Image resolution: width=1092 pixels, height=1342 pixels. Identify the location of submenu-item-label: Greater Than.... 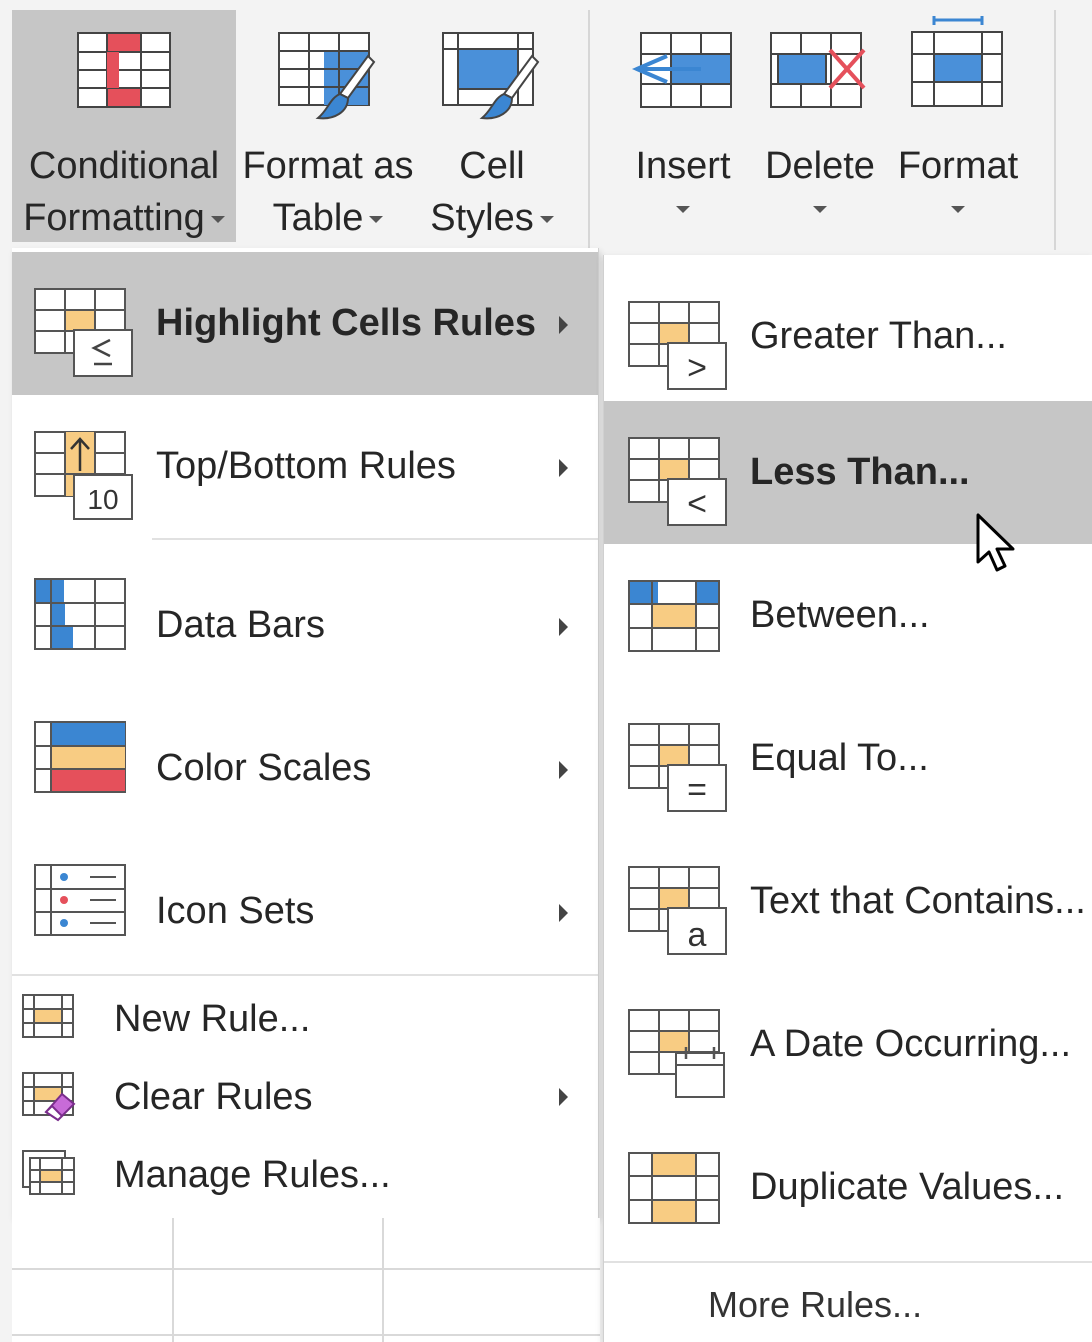
(878, 336).